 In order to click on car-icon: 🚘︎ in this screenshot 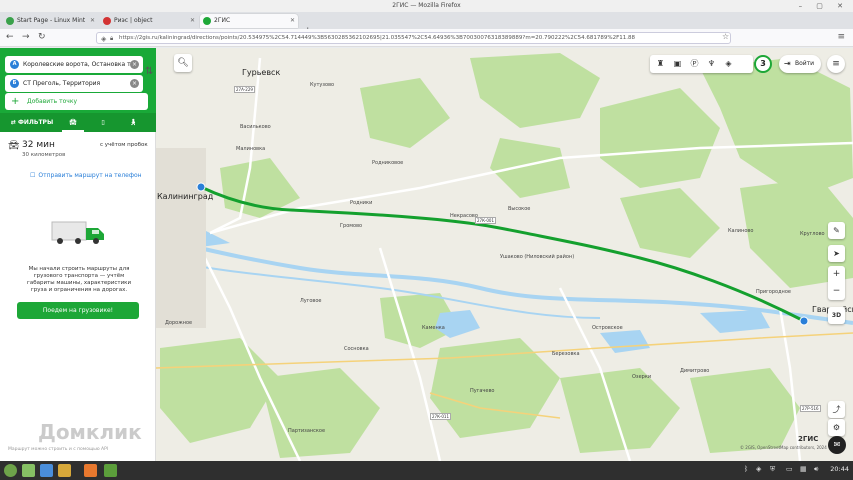, I will do `click(14, 146)`.